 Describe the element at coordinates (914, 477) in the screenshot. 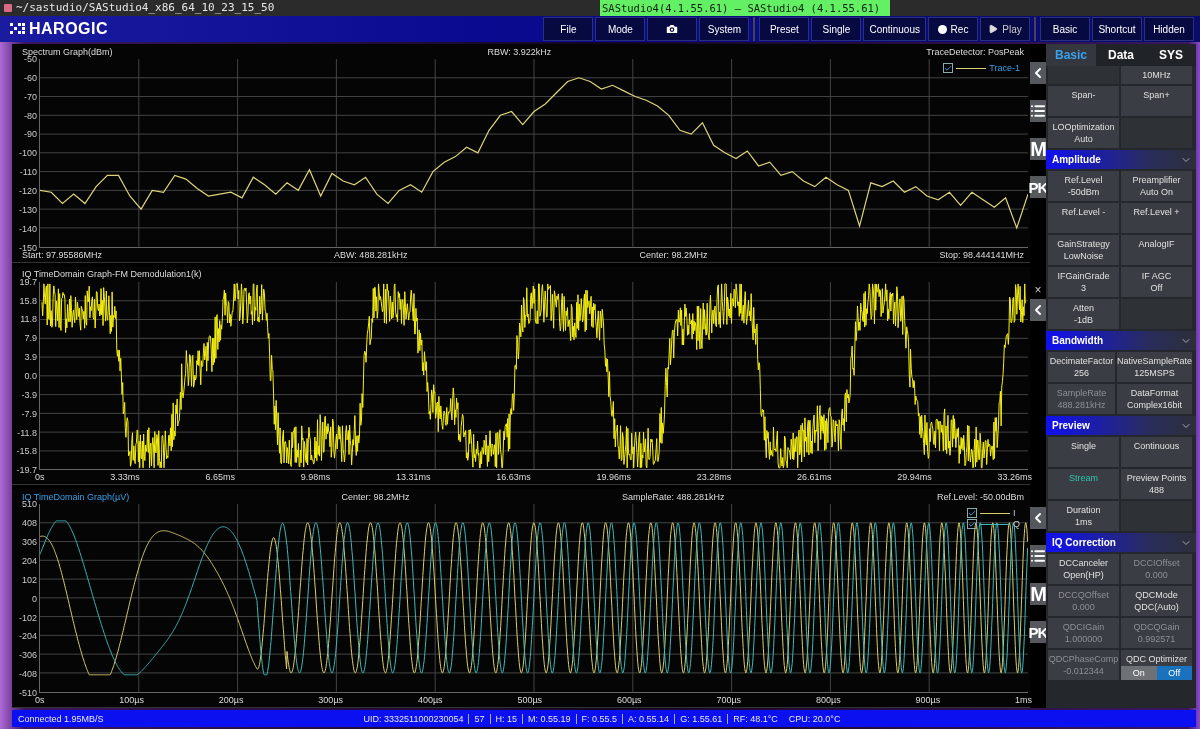

I see `axis-label: 29.94ms` at that location.